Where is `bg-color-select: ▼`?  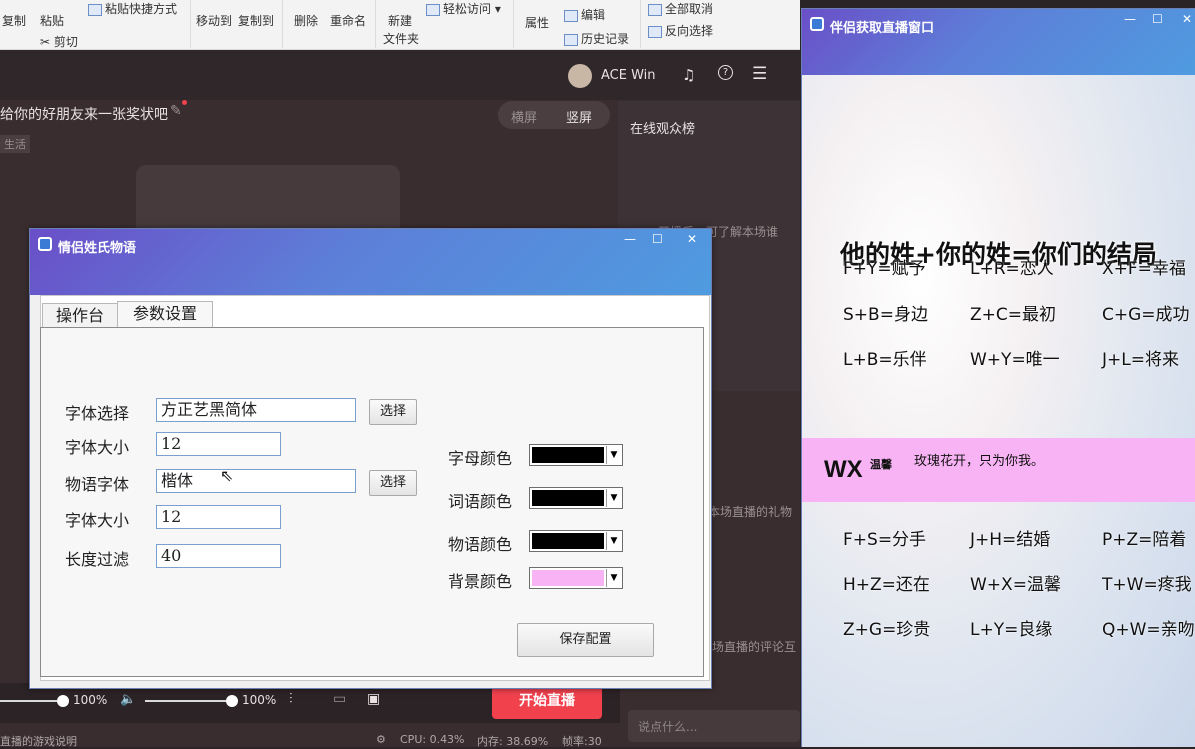 bg-color-select: ▼ is located at coordinates (576, 578).